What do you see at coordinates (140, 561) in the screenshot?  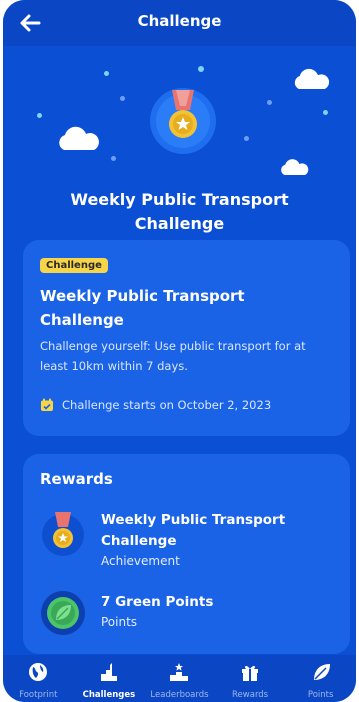 I see `reward-type: Achievement` at bounding box center [140, 561].